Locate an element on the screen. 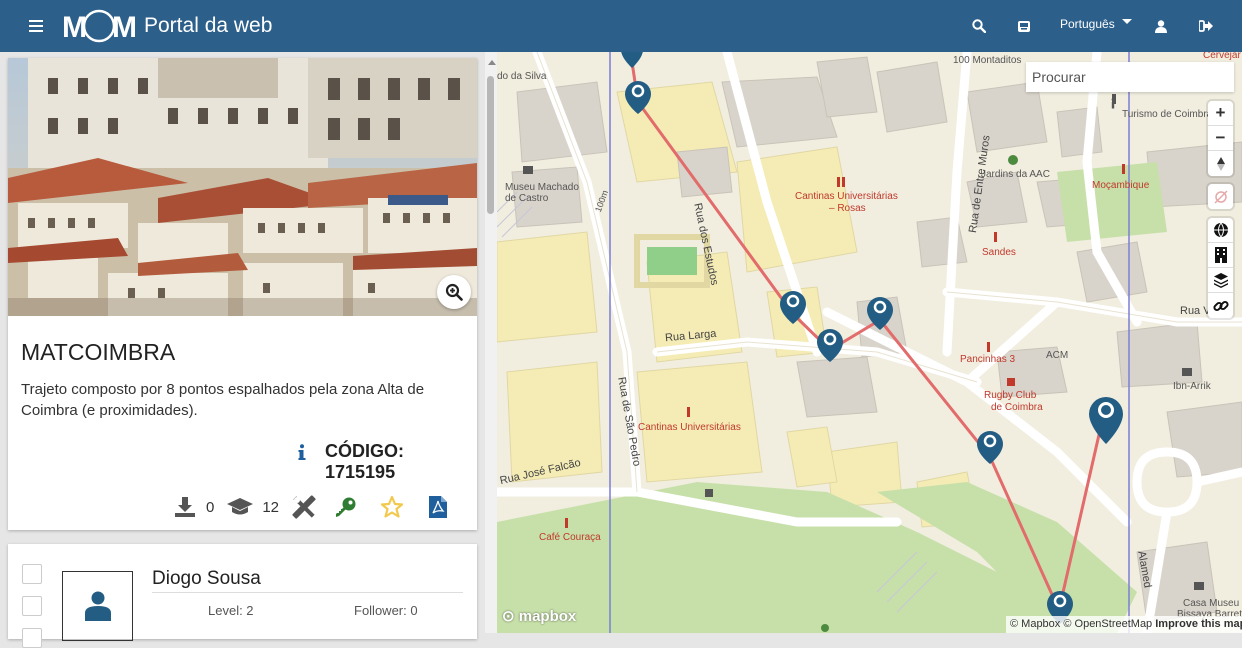 This screenshot has width=1242, height=648. layers-button is located at coordinates (1220, 280).